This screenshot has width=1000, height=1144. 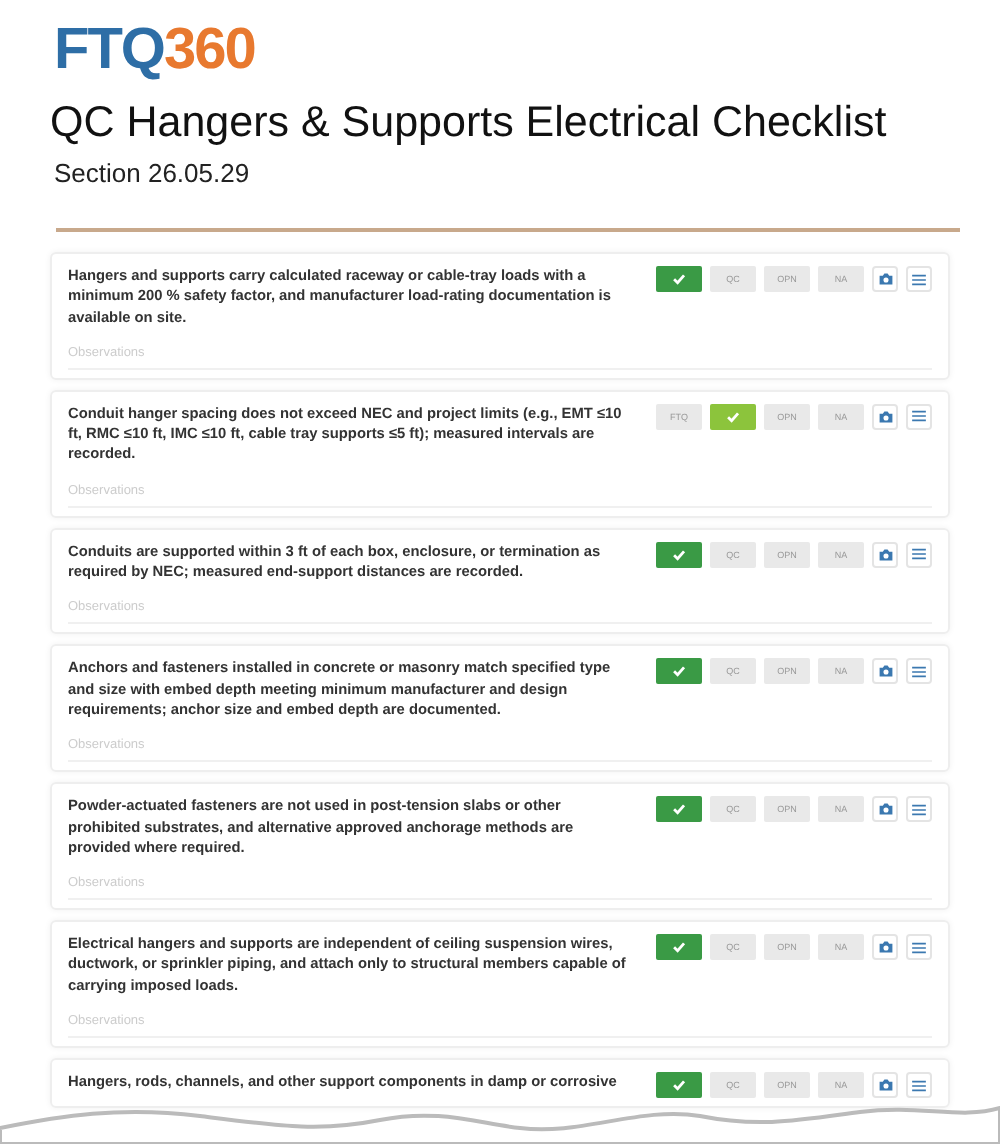 I want to click on section-number: Section 26.05.29, so click(x=153, y=173).